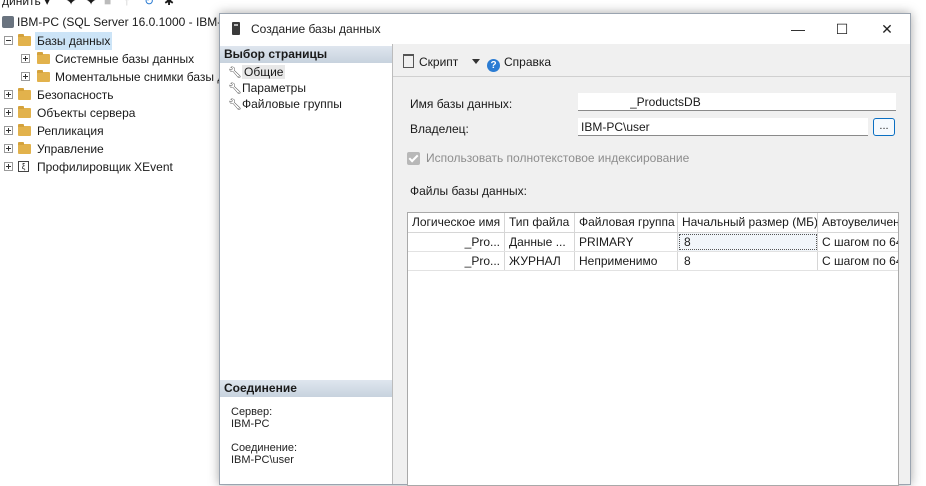  I want to click on owner-input, so click(723, 127).